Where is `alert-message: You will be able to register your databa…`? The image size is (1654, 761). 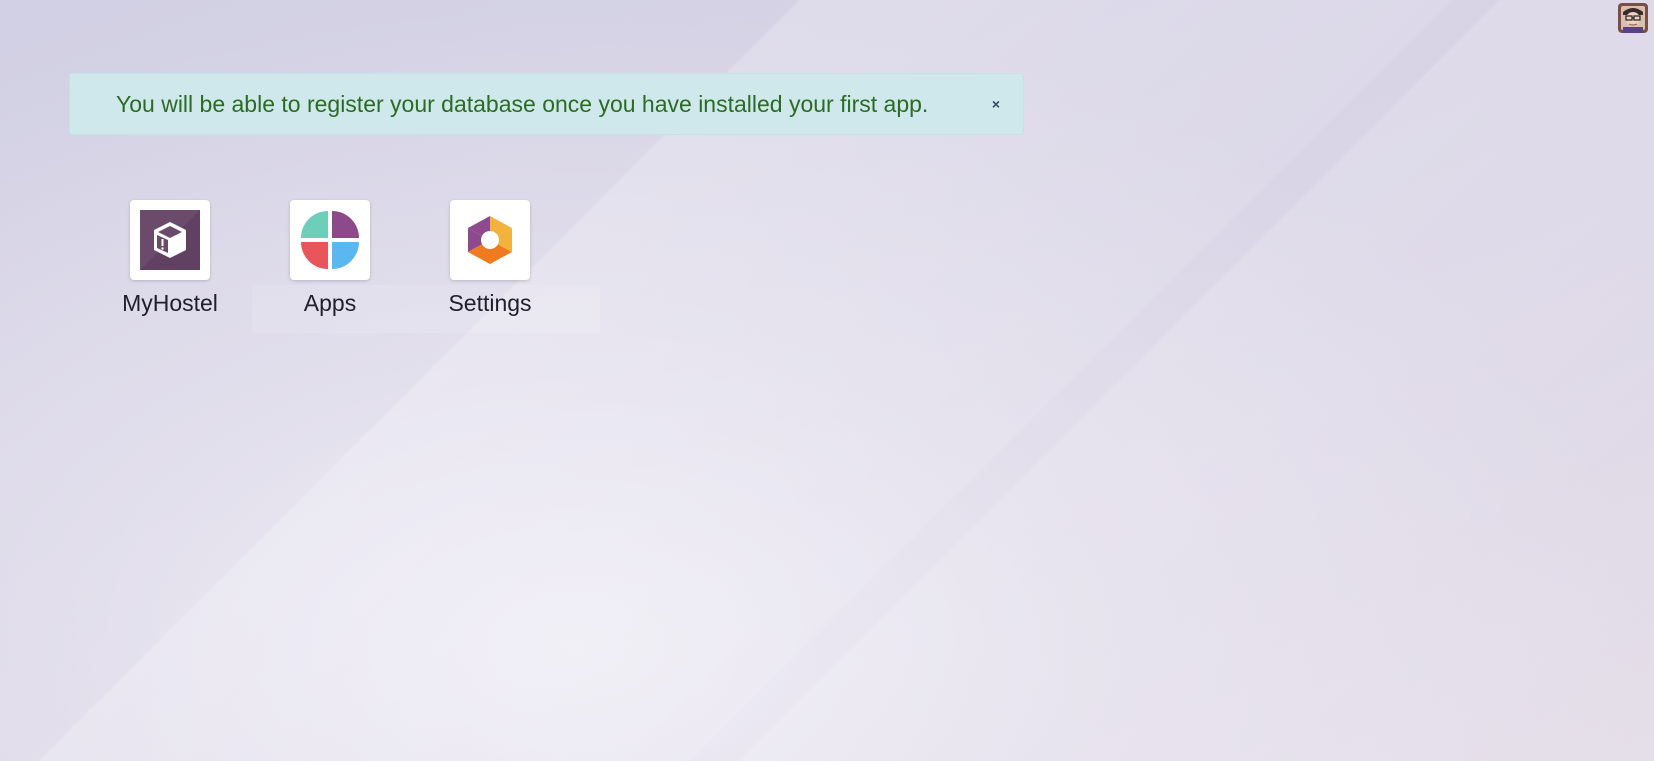
alert-message: You will be able to register your databa… is located at coordinates (522, 103).